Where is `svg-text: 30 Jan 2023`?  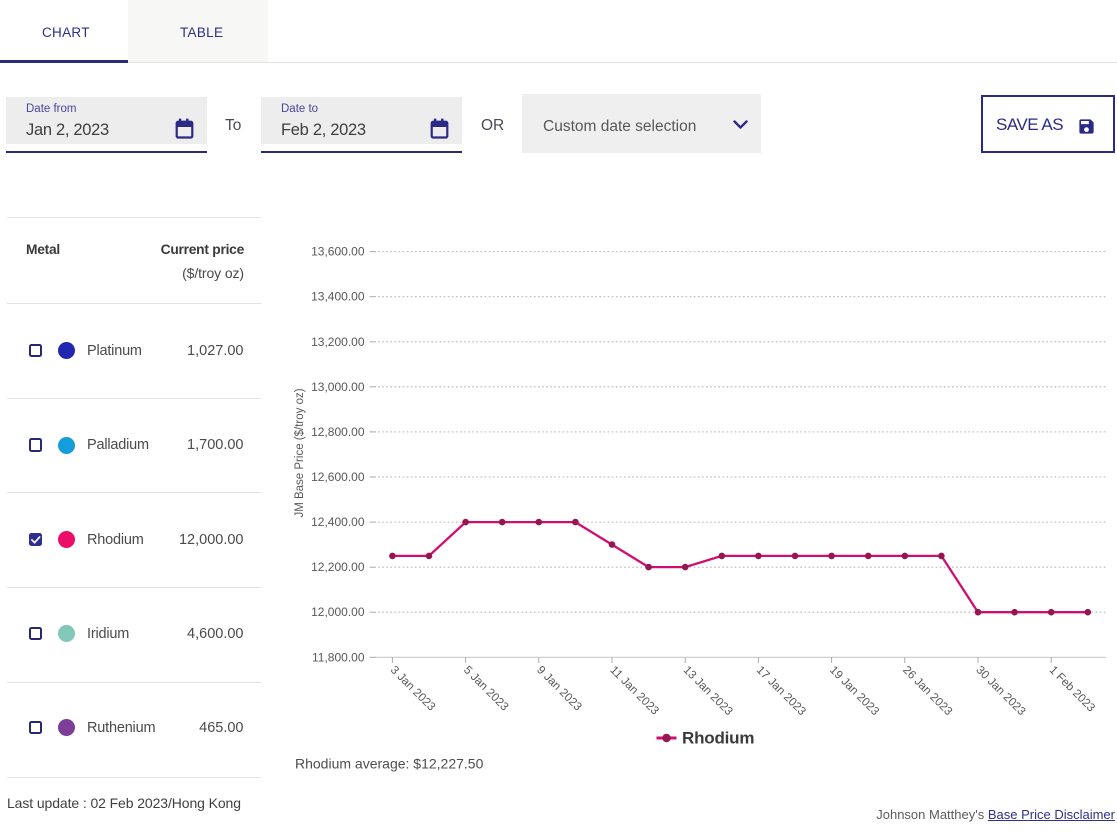
svg-text: 30 Jan 2023 is located at coordinates (1000, 690).